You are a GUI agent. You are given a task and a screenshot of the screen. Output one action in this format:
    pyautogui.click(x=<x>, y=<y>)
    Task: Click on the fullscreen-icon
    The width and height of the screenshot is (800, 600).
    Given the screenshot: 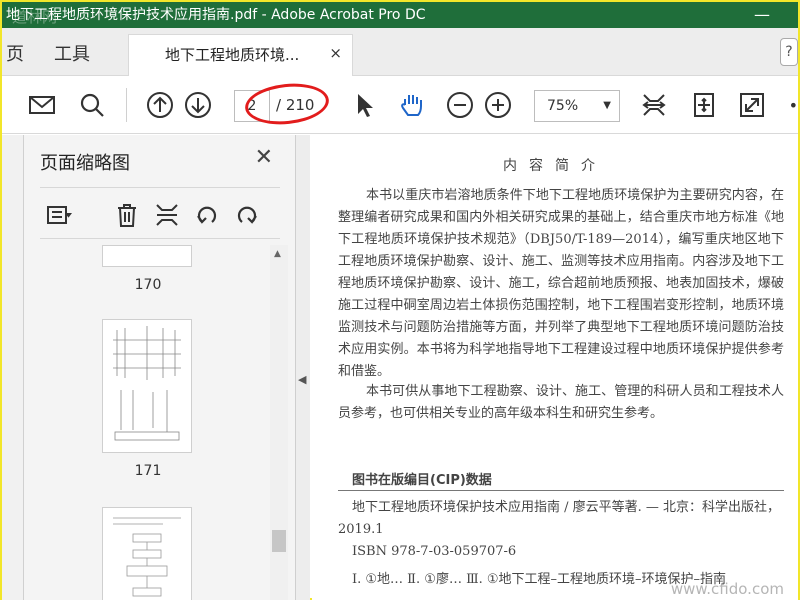 What is the action you would take?
    pyautogui.click(x=752, y=105)
    